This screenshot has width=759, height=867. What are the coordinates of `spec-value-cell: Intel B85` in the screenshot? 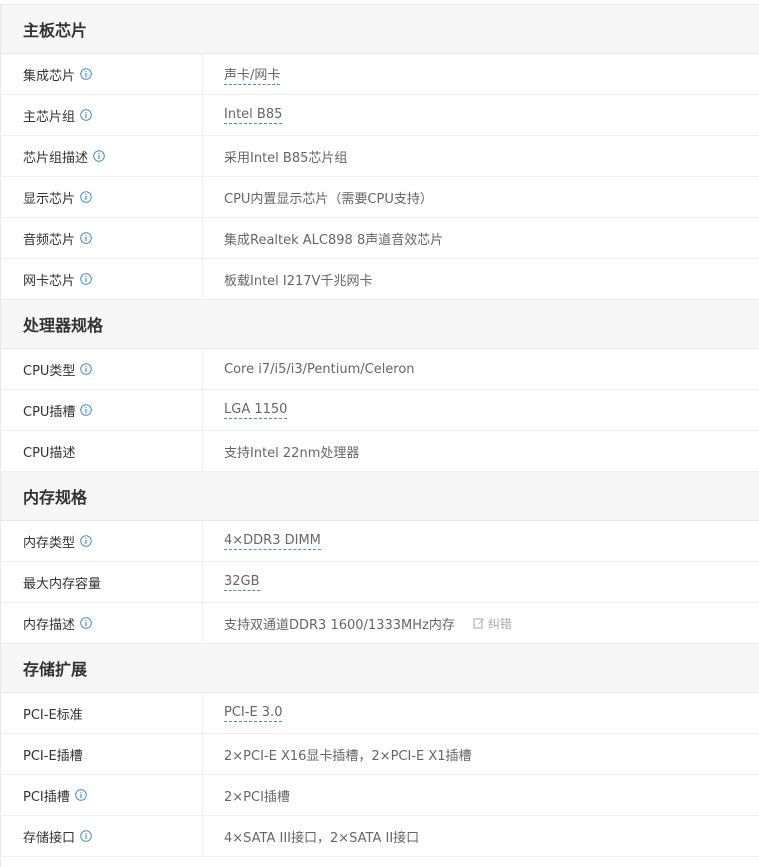 It's located at (481, 115).